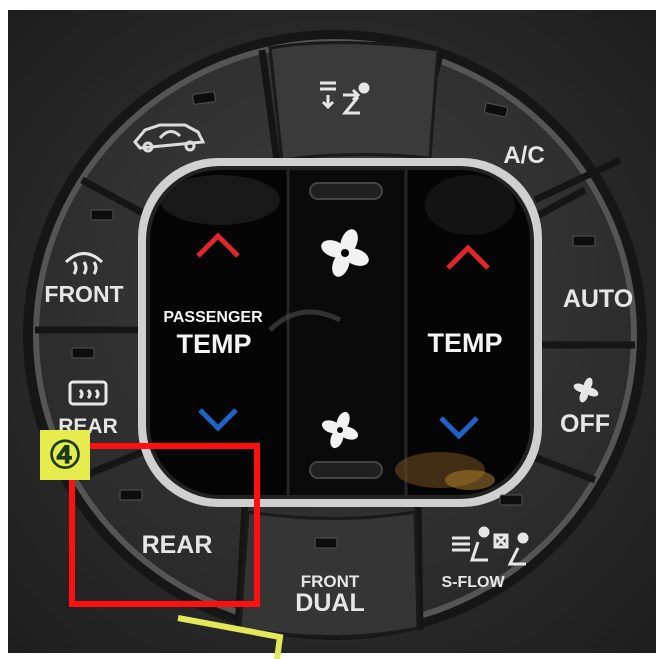 The image size is (664, 659). I want to click on auto-label: AUTO, so click(598, 299).